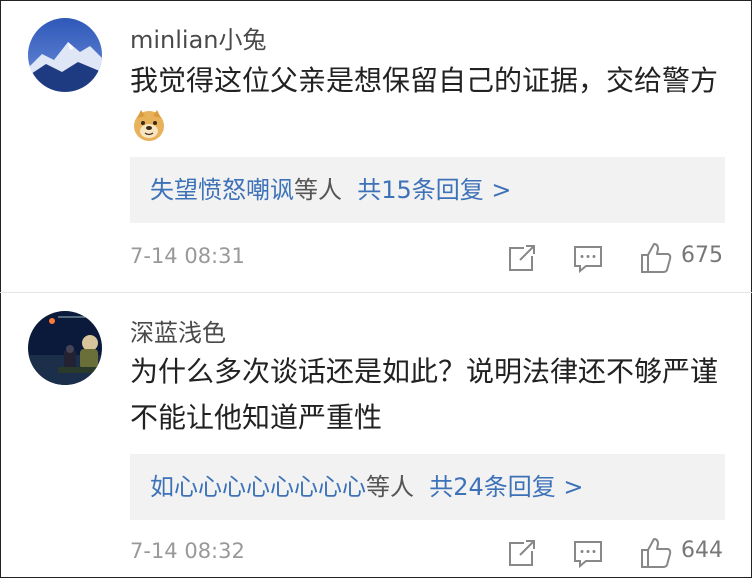  What do you see at coordinates (434, 190) in the screenshot?
I see `reply-count-link: 共15条回复 >` at bounding box center [434, 190].